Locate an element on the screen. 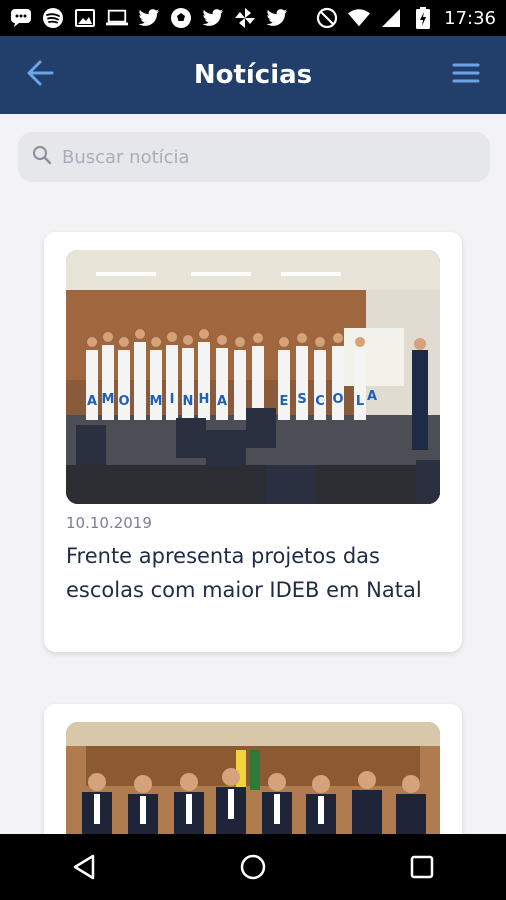  notification-icons is located at coordinates (149, 18).